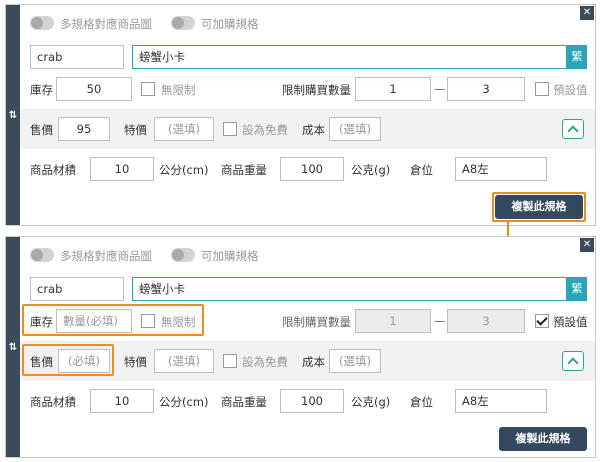  What do you see at coordinates (543, 439) in the screenshot?
I see `copy-spec-button: 複製此規格` at bounding box center [543, 439].